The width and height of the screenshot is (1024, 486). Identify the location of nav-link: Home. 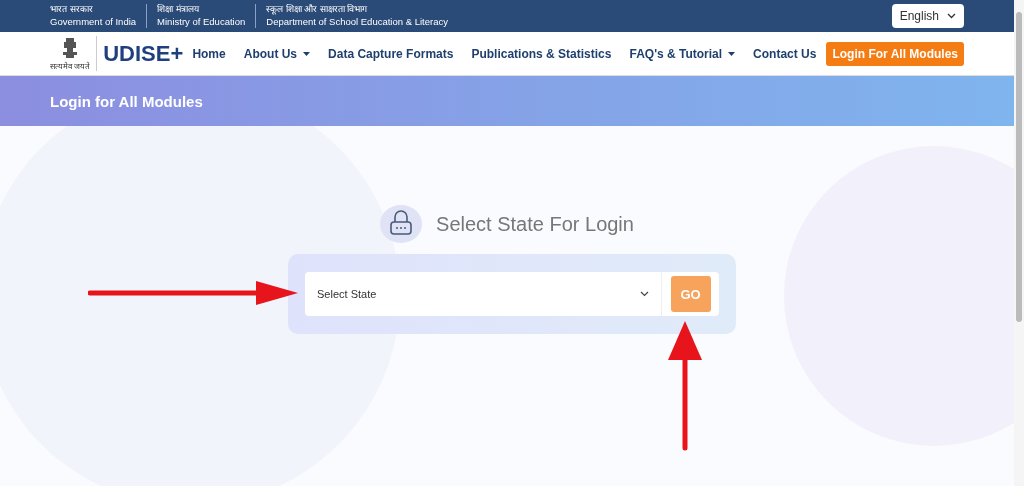
(209, 53).